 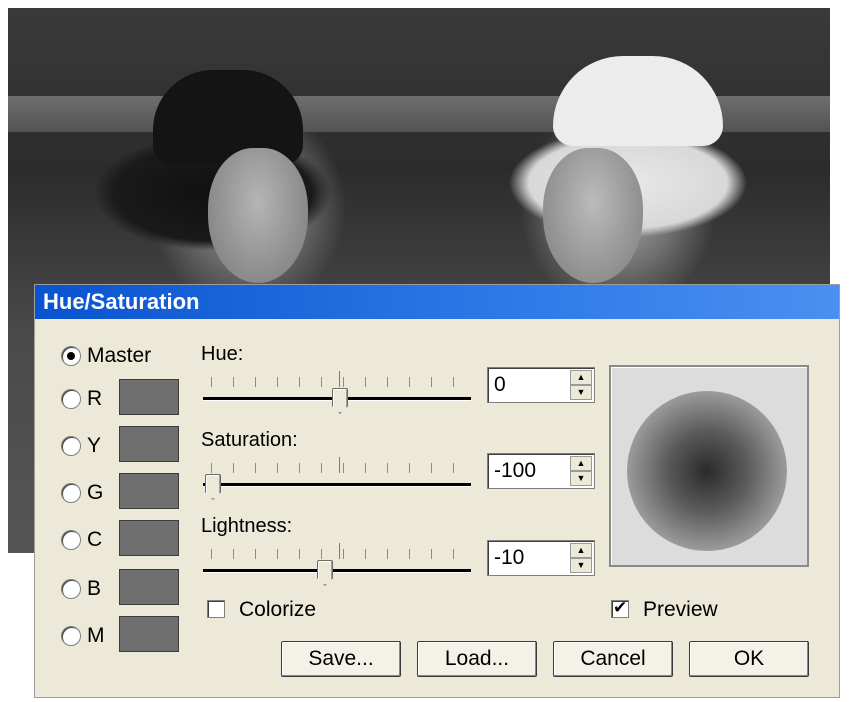 I want to click on saturation-up-arrow-icon: ▲, so click(x=581, y=463).